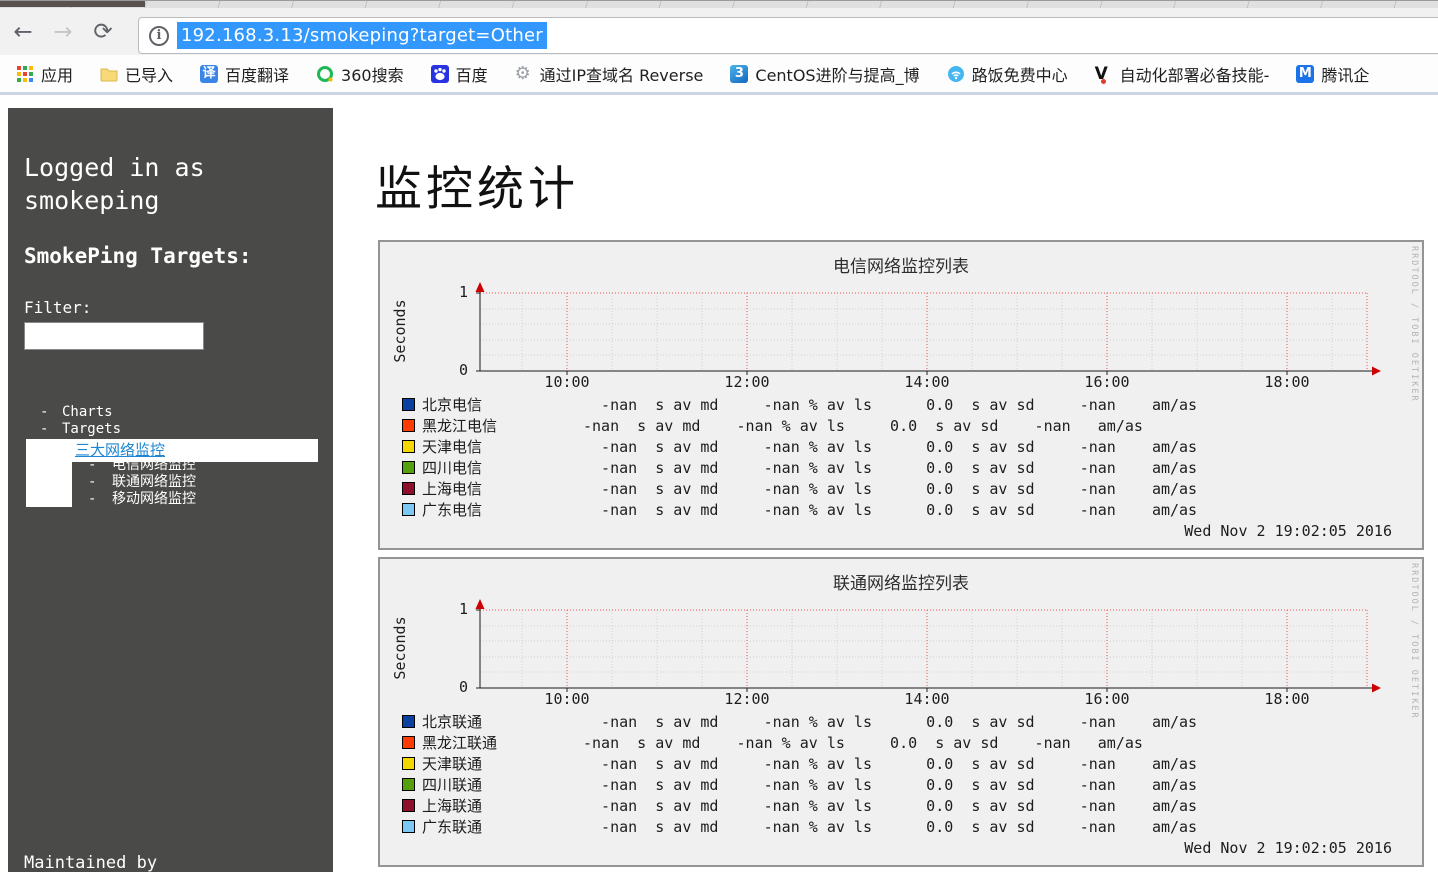 This screenshot has width=1438, height=872. Describe the element at coordinates (452, 510) in the screenshot. I see `series-name: 广东电信` at that location.